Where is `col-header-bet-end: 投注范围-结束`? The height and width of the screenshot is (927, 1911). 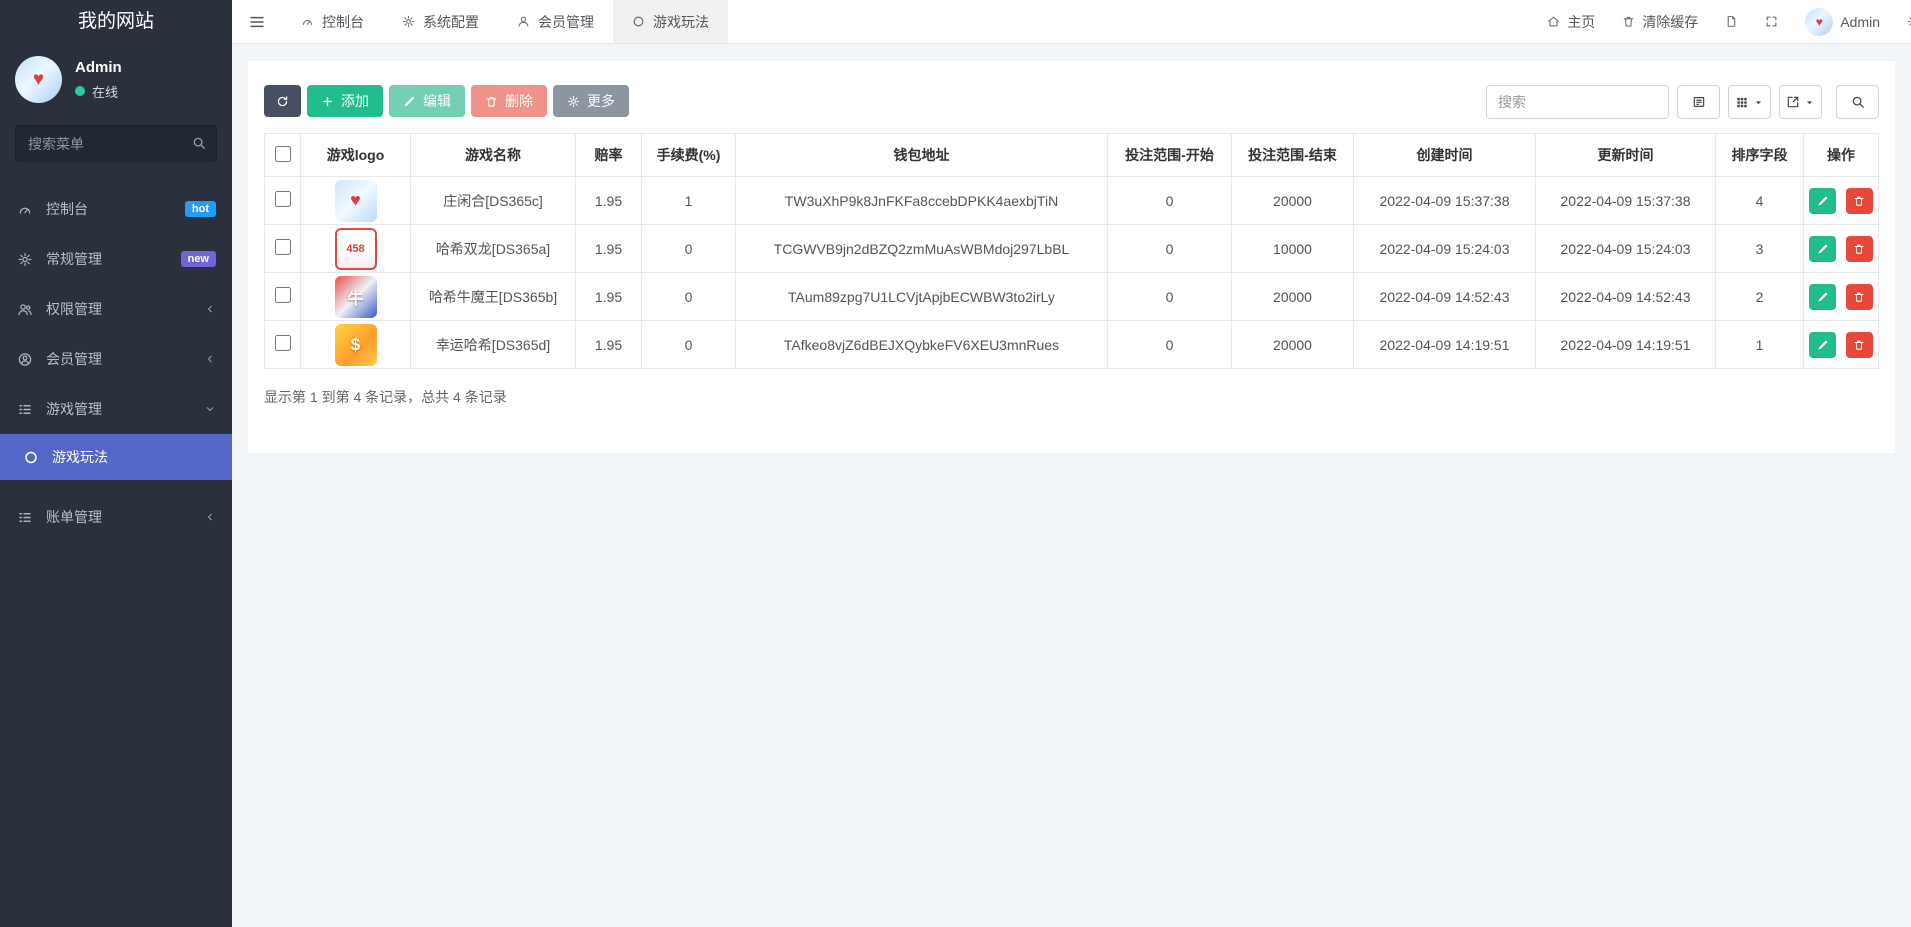 col-header-bet-end: 投注范围-结束 is located at coordinates (1292, 155).